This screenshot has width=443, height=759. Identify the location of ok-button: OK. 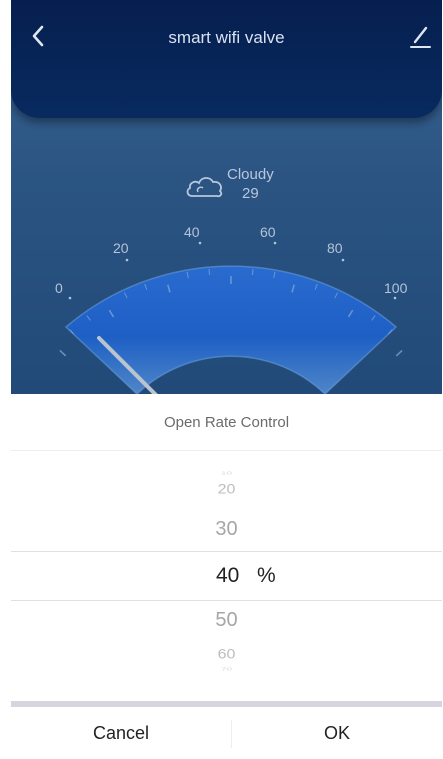
(337, 733).